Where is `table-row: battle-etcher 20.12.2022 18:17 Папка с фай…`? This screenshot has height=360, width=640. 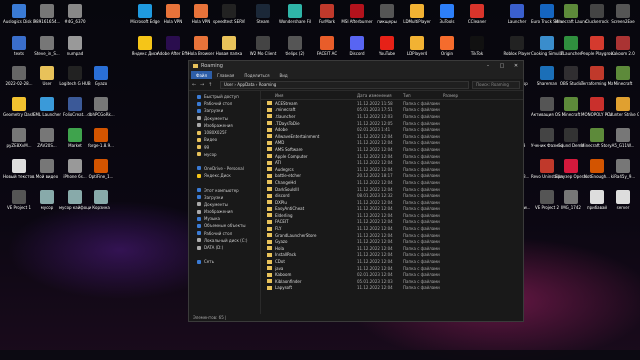 table-row: battle-etcher 20.12.2022 18:17 Папка с фай… is located at coordinates (392, 176).